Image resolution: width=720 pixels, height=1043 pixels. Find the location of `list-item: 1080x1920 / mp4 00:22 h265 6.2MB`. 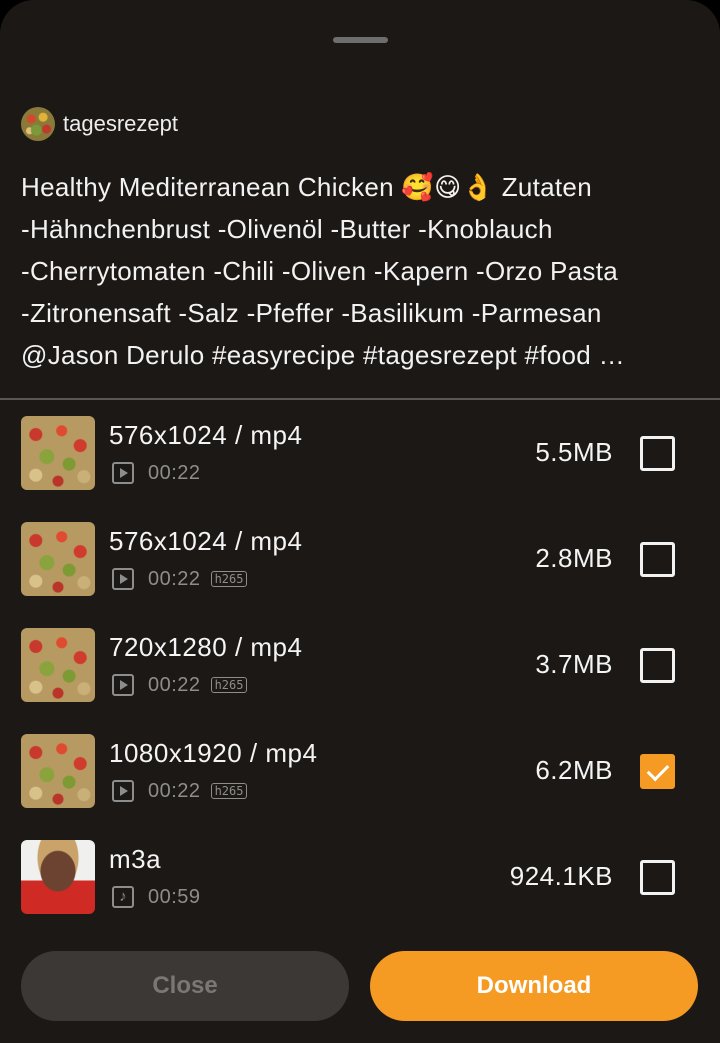

list-item: 1080x1920 / mp4 00:22 h265 6.2MB is located at coordinates (360, 771).